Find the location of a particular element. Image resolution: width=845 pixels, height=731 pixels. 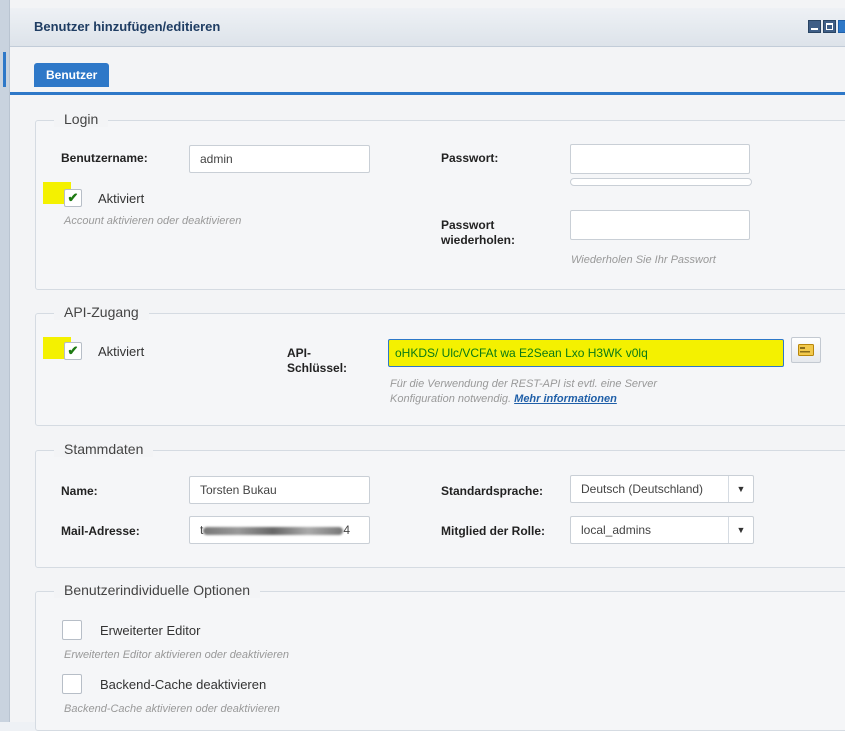

api-key-label: API- Schlüssel: is located at coordinates (317, 361).